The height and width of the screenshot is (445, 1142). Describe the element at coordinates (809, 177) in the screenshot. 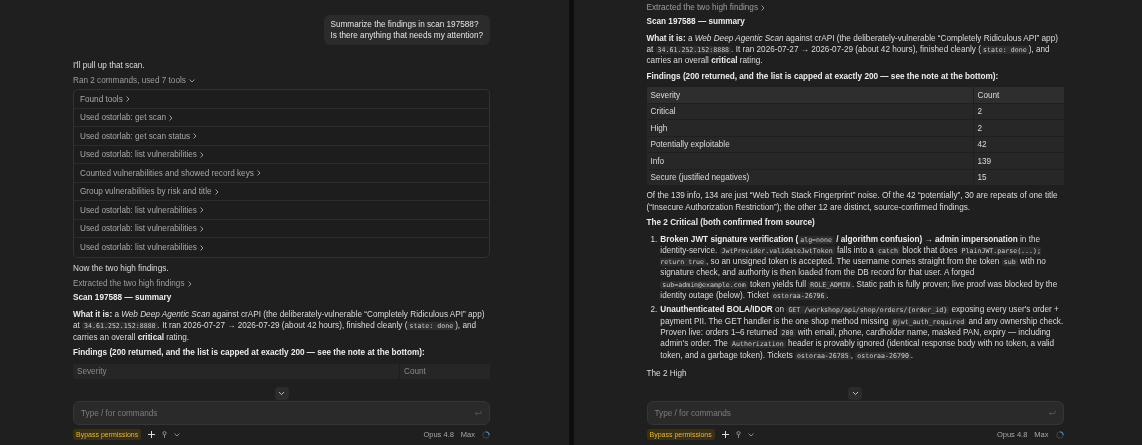

I see `table-cell: Secure (justified negatives)` at that location.